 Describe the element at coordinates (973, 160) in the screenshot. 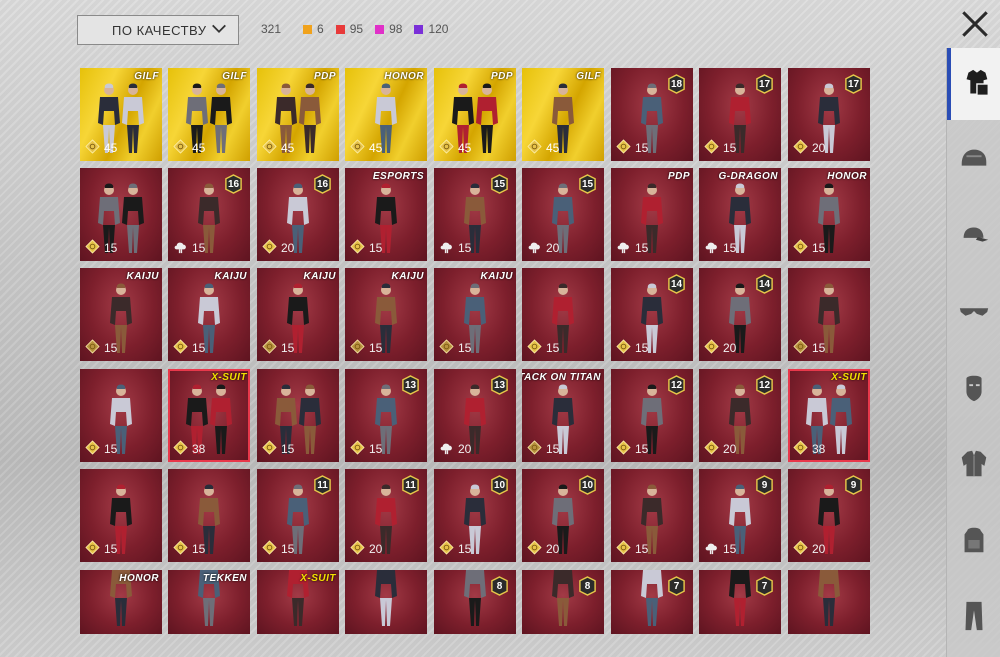

I see `tab-helmet` at that location.